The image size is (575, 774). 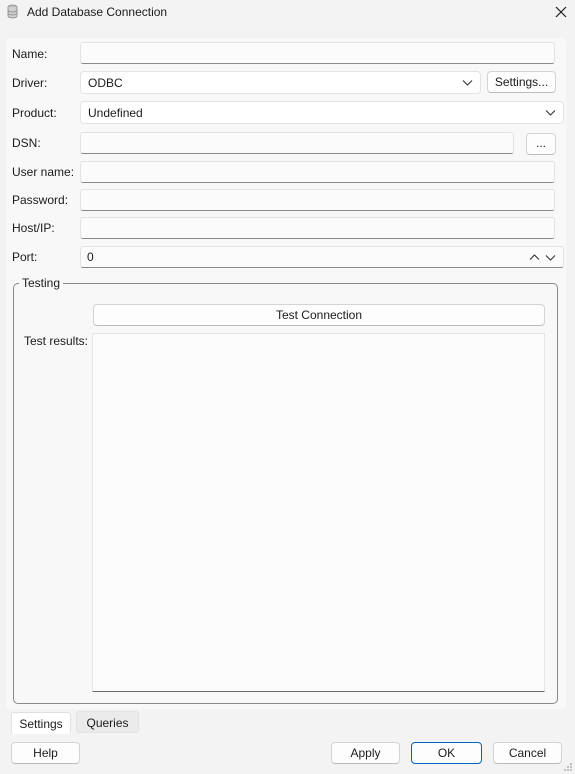 I want to click on ok-button: OK, so click(x=446, y=753).